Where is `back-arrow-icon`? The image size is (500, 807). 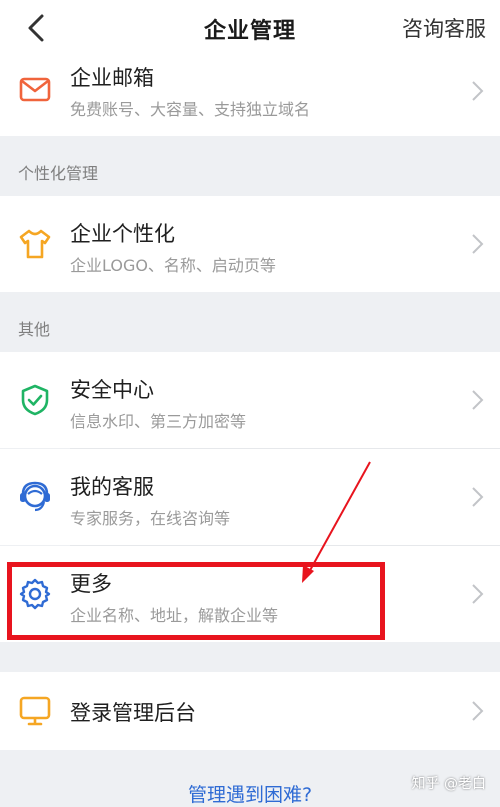 back-arrow-icon is located at coordinates (37, 28).